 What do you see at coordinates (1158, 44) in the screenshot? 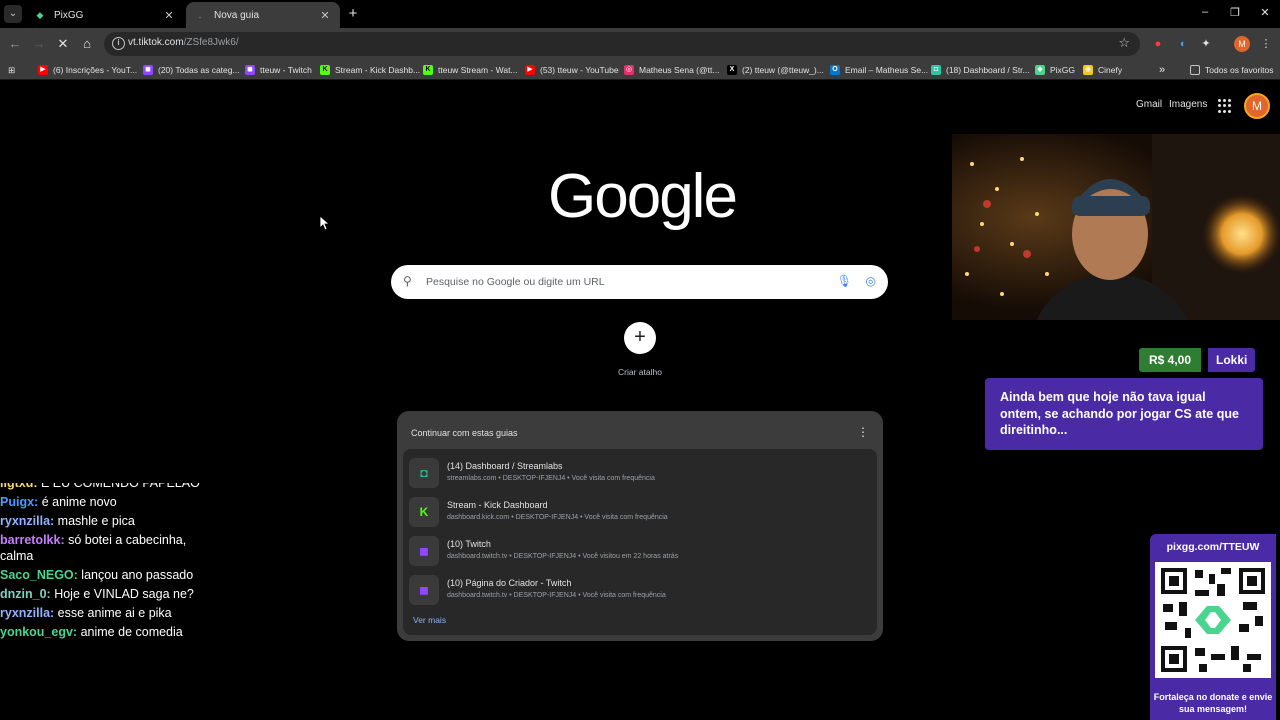
I see `extension-red-icon: ●` at bounding box center [1158, 44].